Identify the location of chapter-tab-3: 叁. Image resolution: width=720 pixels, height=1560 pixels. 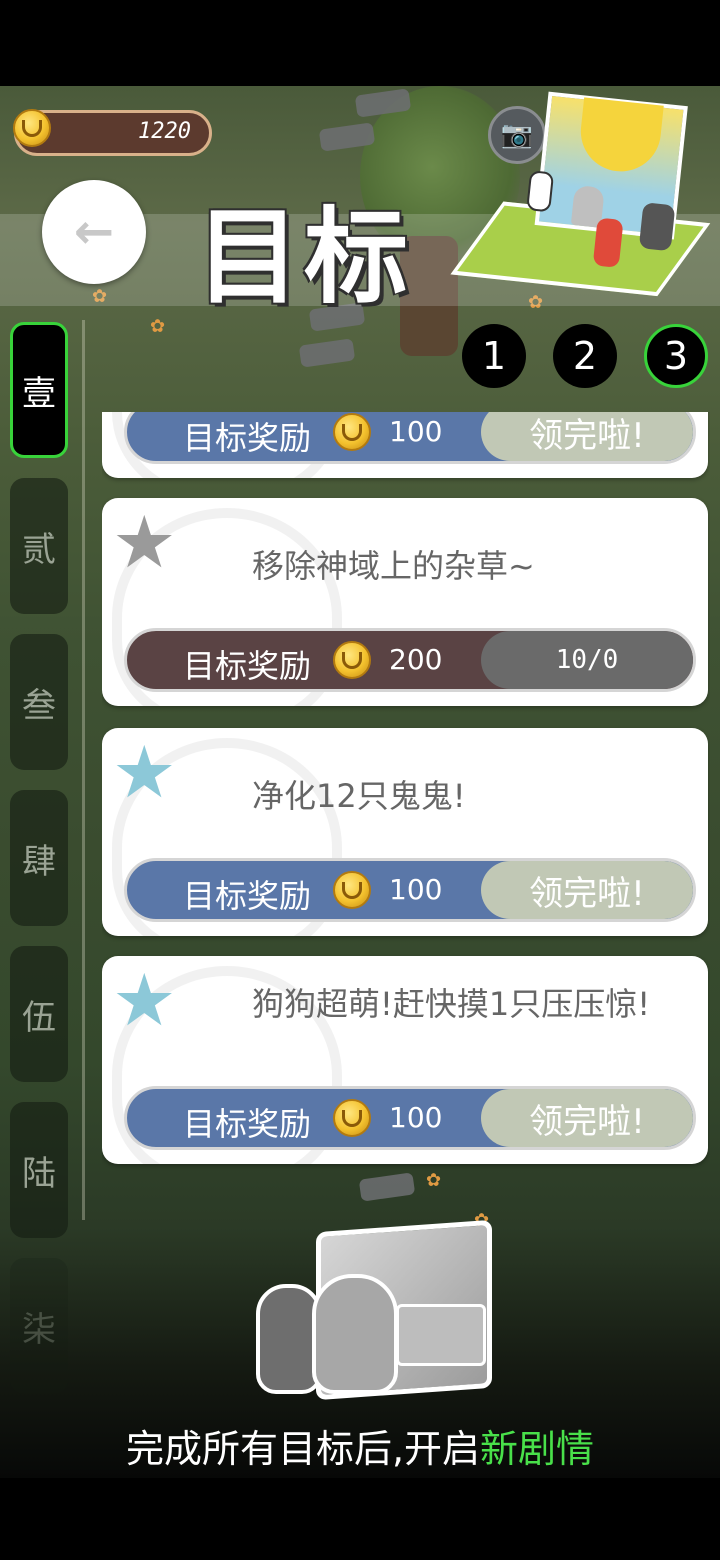
(39, 702).